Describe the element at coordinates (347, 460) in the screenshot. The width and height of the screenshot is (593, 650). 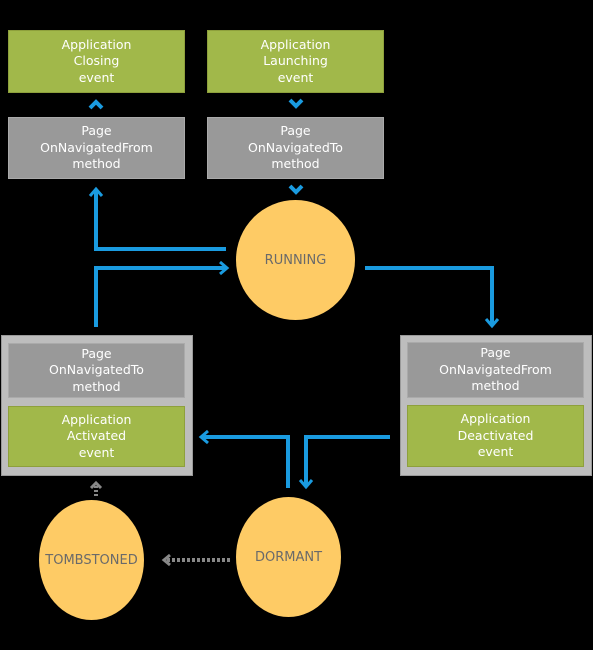
I see `arrow-suspend-to-dormant` at that location.